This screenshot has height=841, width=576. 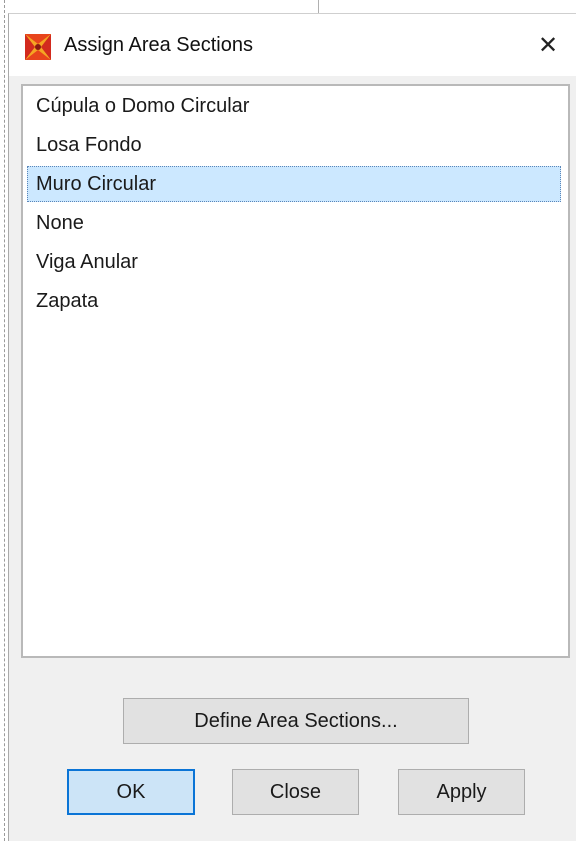 What do you see at coordinates (461, 792) in the screenshot?
I see `apply-button: Apply` at bounding box center [461, 792].